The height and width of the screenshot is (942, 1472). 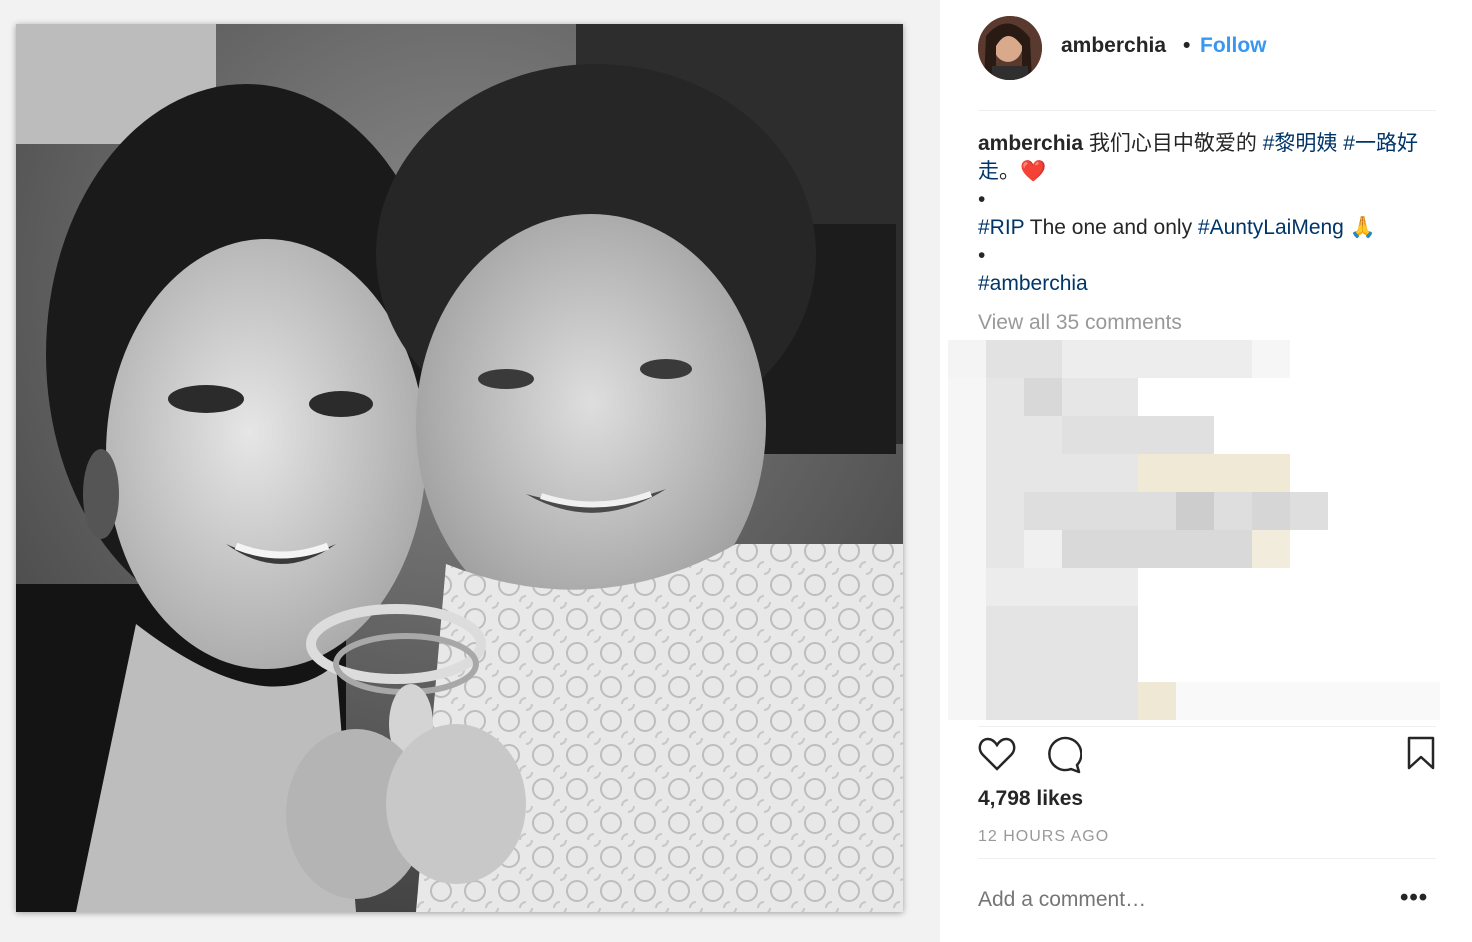 What do you see at coordinates (1414, 898) in the screenshot?
I see `more-options-icon: •••` at bounding box center [1414, 898].